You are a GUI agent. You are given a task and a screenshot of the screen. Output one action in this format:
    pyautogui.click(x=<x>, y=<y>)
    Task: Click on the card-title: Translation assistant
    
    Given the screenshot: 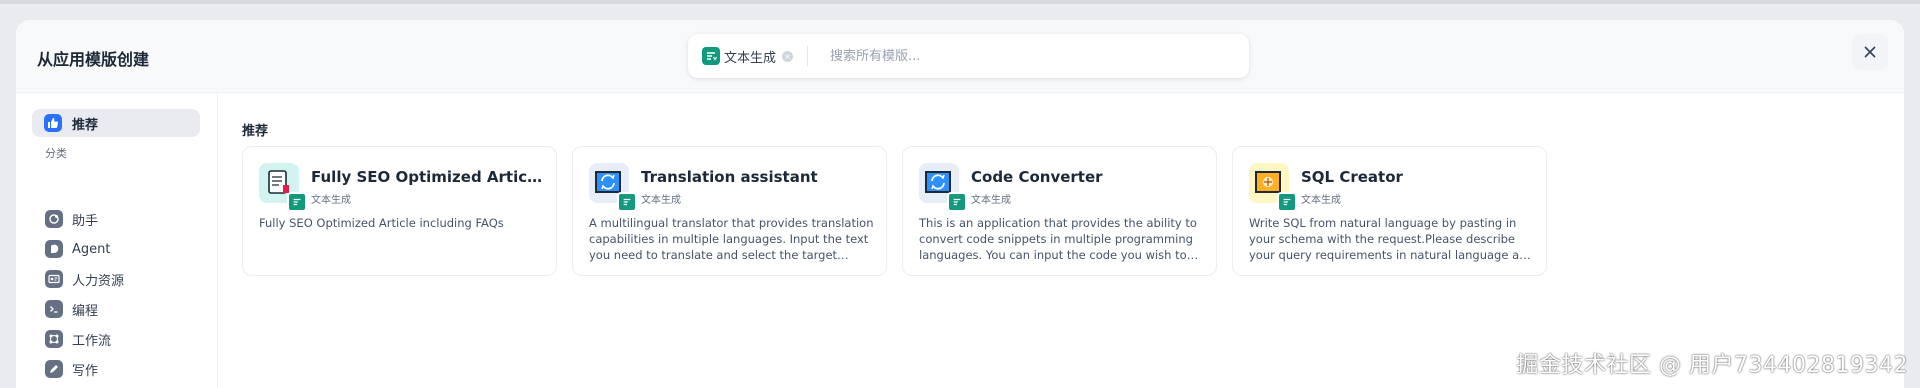 What is the action you would take?
    pyautogui.click(x=729, y=177)
    